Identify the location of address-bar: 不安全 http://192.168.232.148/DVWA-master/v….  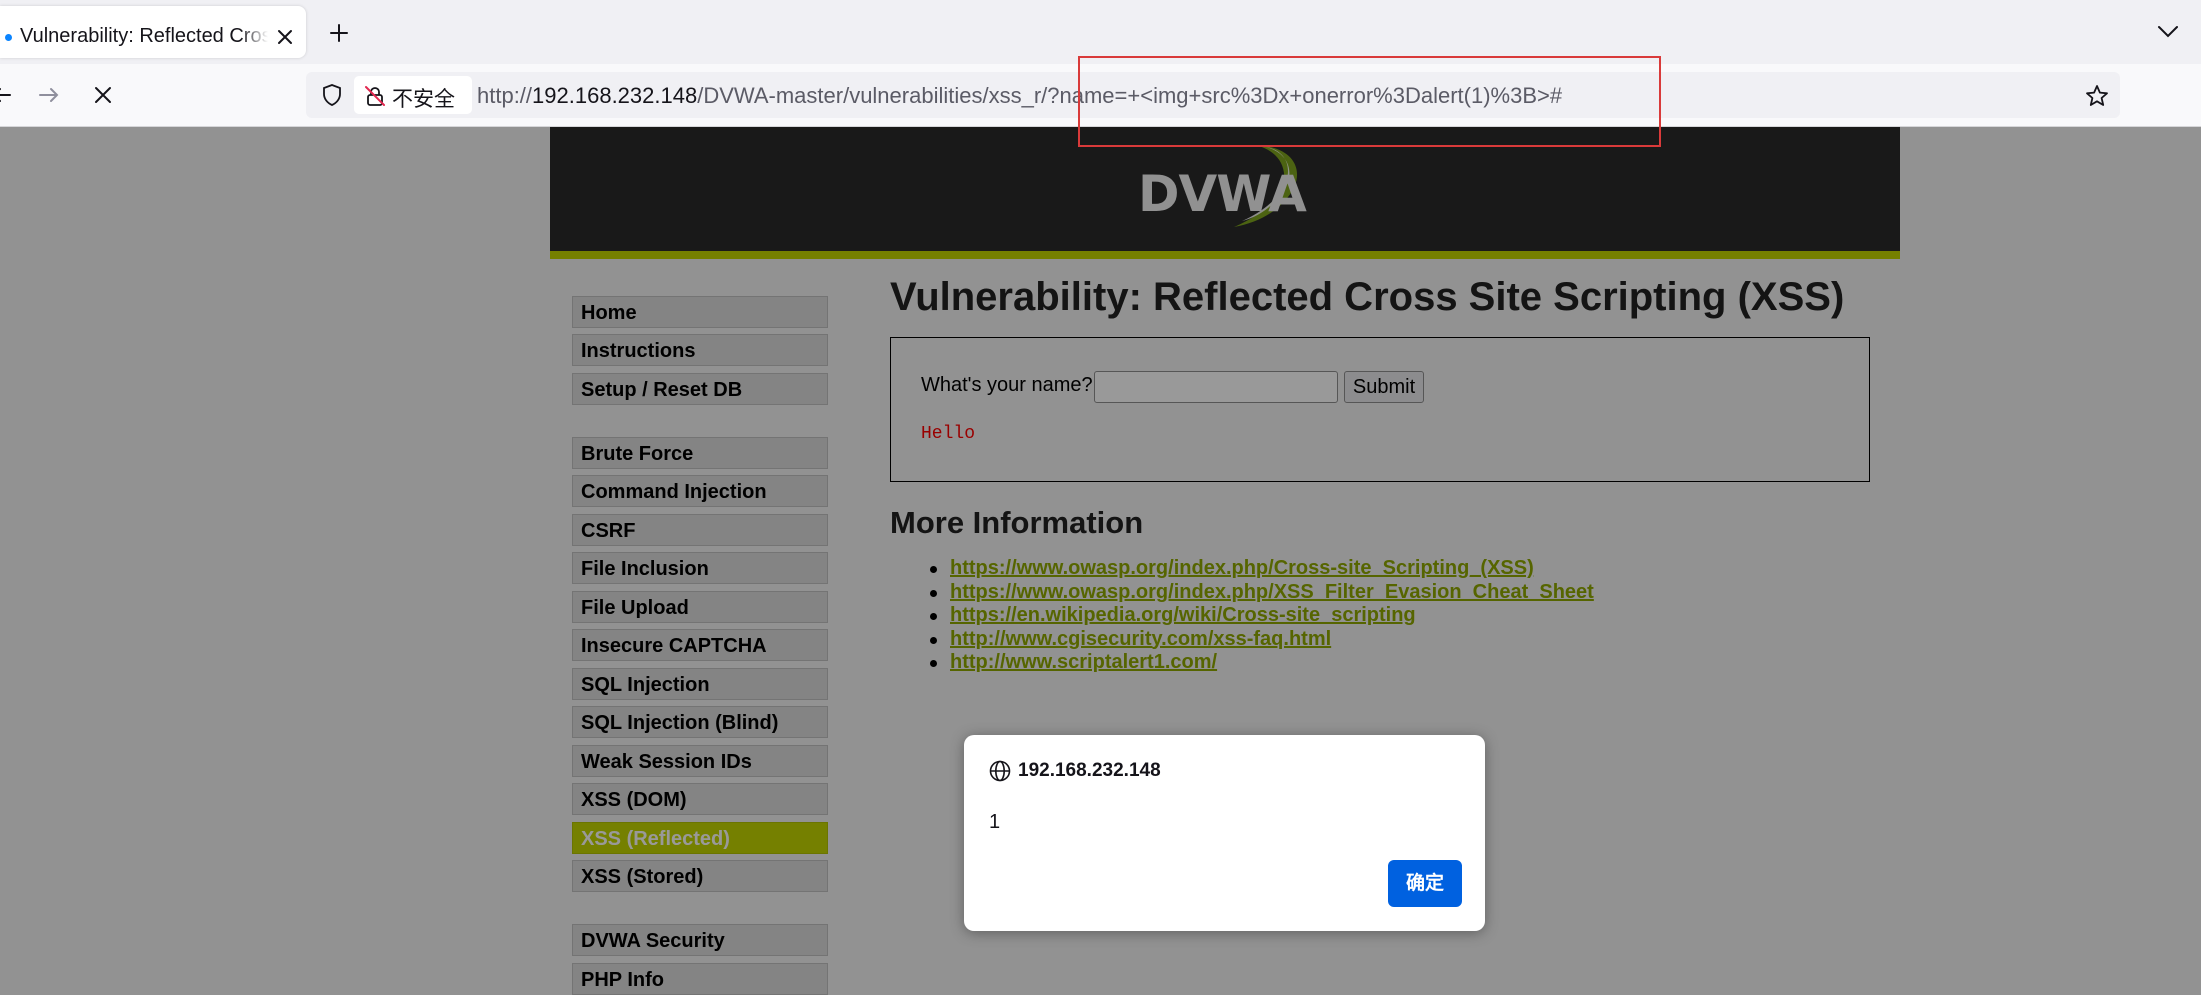
(1213, 95).